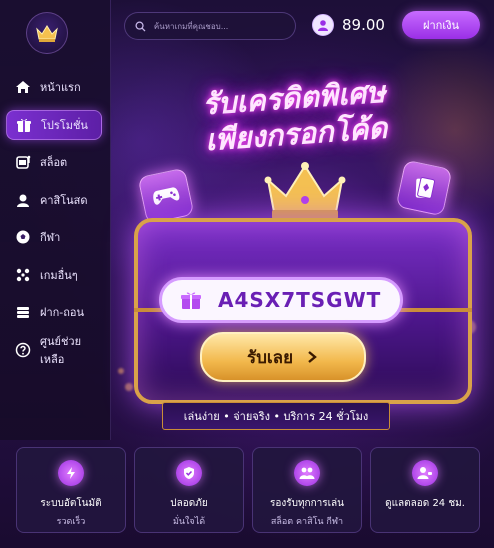  I want to click on sidebar-item-help-center: ศูนย์ช่วยเหลือ, so click(54, 350).